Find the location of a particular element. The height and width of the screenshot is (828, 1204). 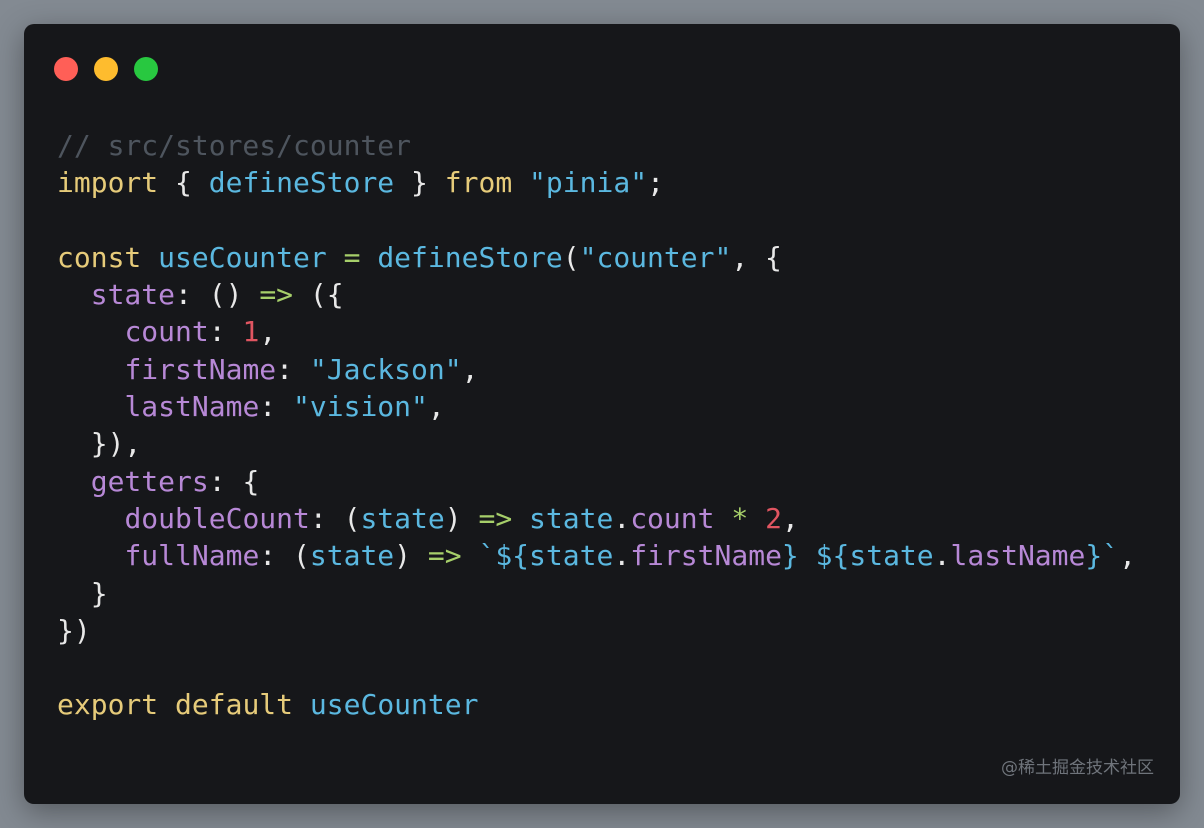

code-token-punct: { is located at coordinates (183, 183).